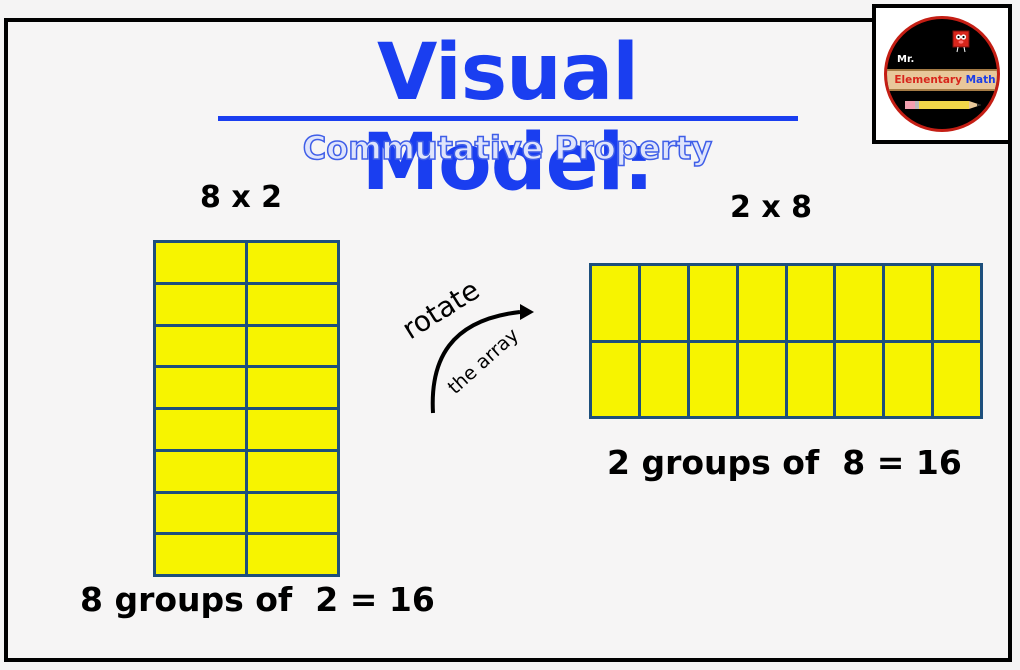  Describe the element at coordinates (241, 197) in the screenshot. I see `left-expression: 8 x 2` at that location.